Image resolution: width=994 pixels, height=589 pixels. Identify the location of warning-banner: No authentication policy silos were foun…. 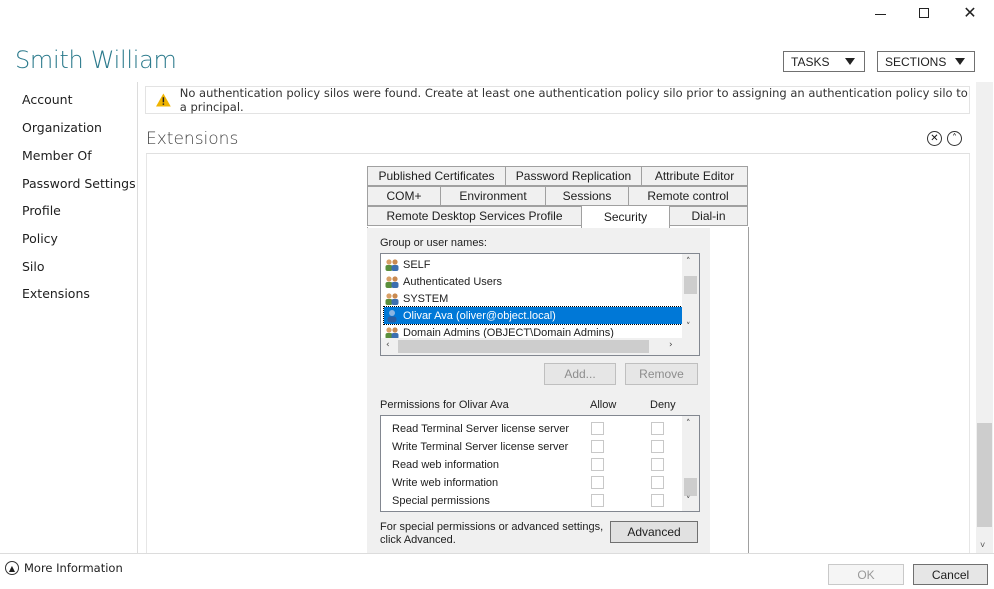
(557, 100).